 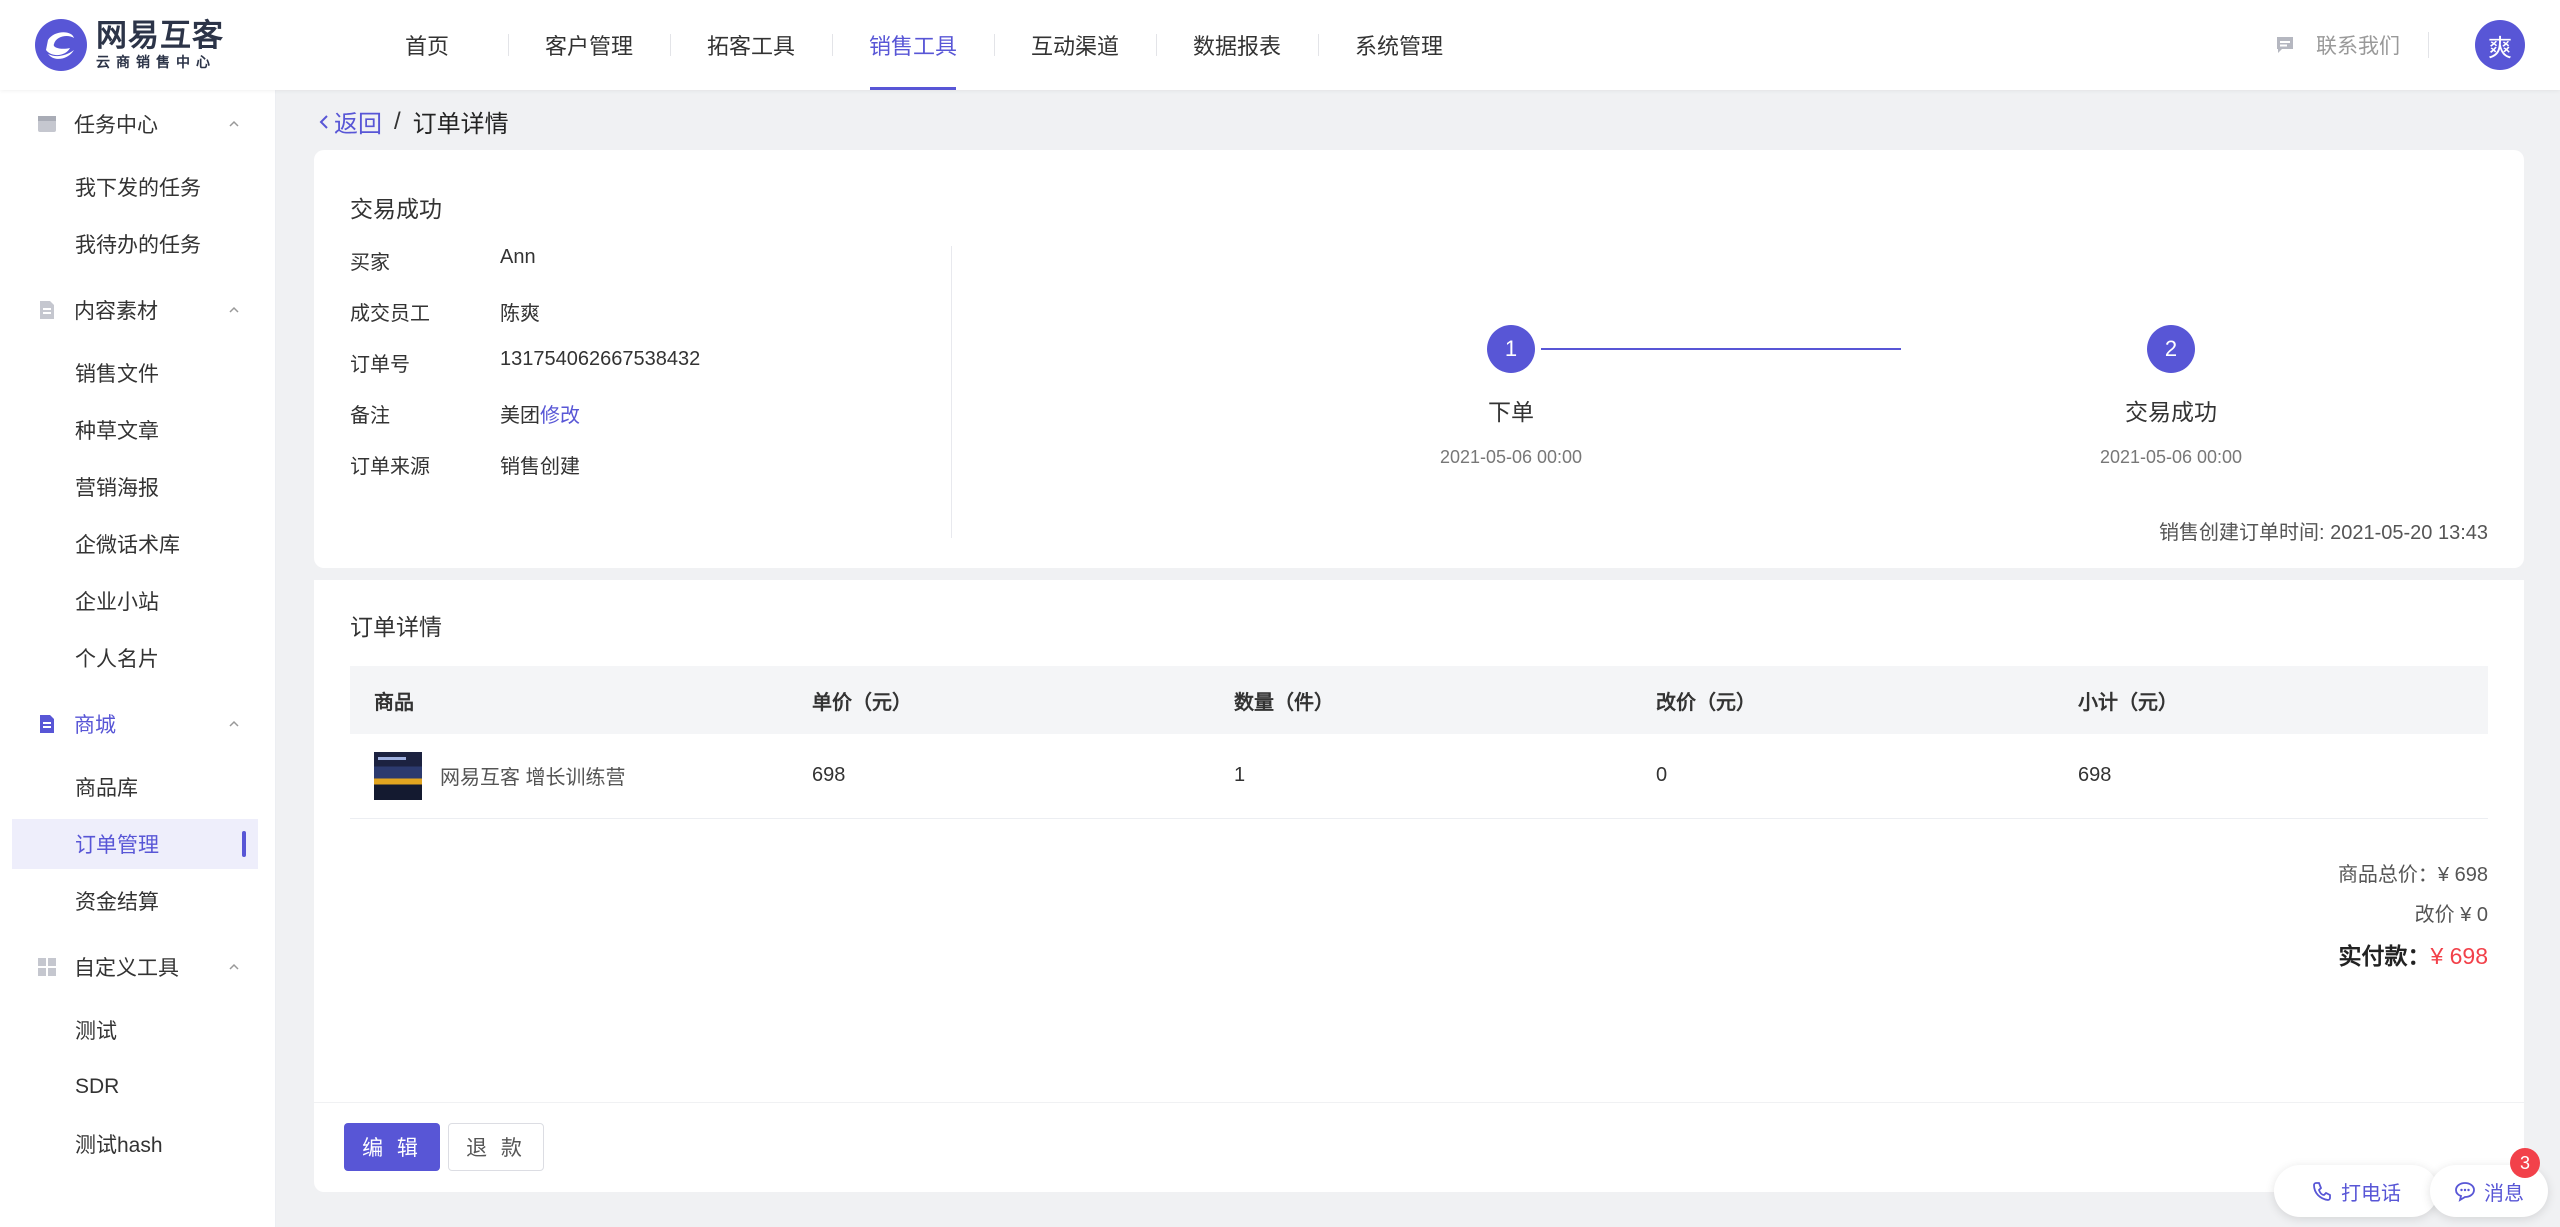 I want to click on col-product: 商品, so click(x=394, y=702).